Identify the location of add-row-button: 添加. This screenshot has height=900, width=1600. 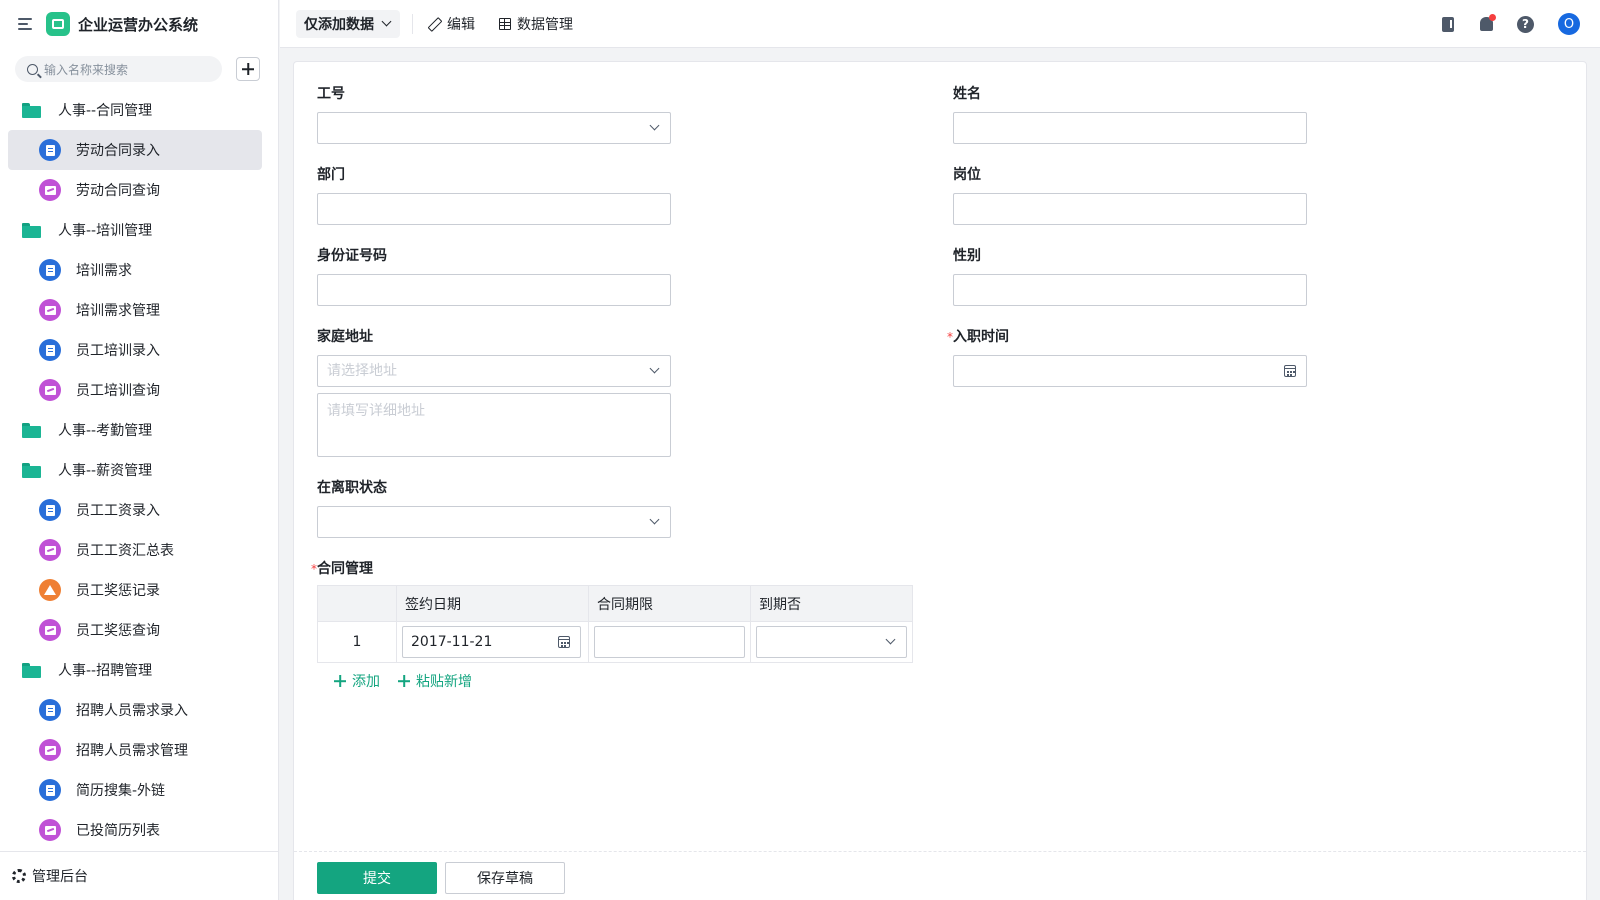
(357, 681).